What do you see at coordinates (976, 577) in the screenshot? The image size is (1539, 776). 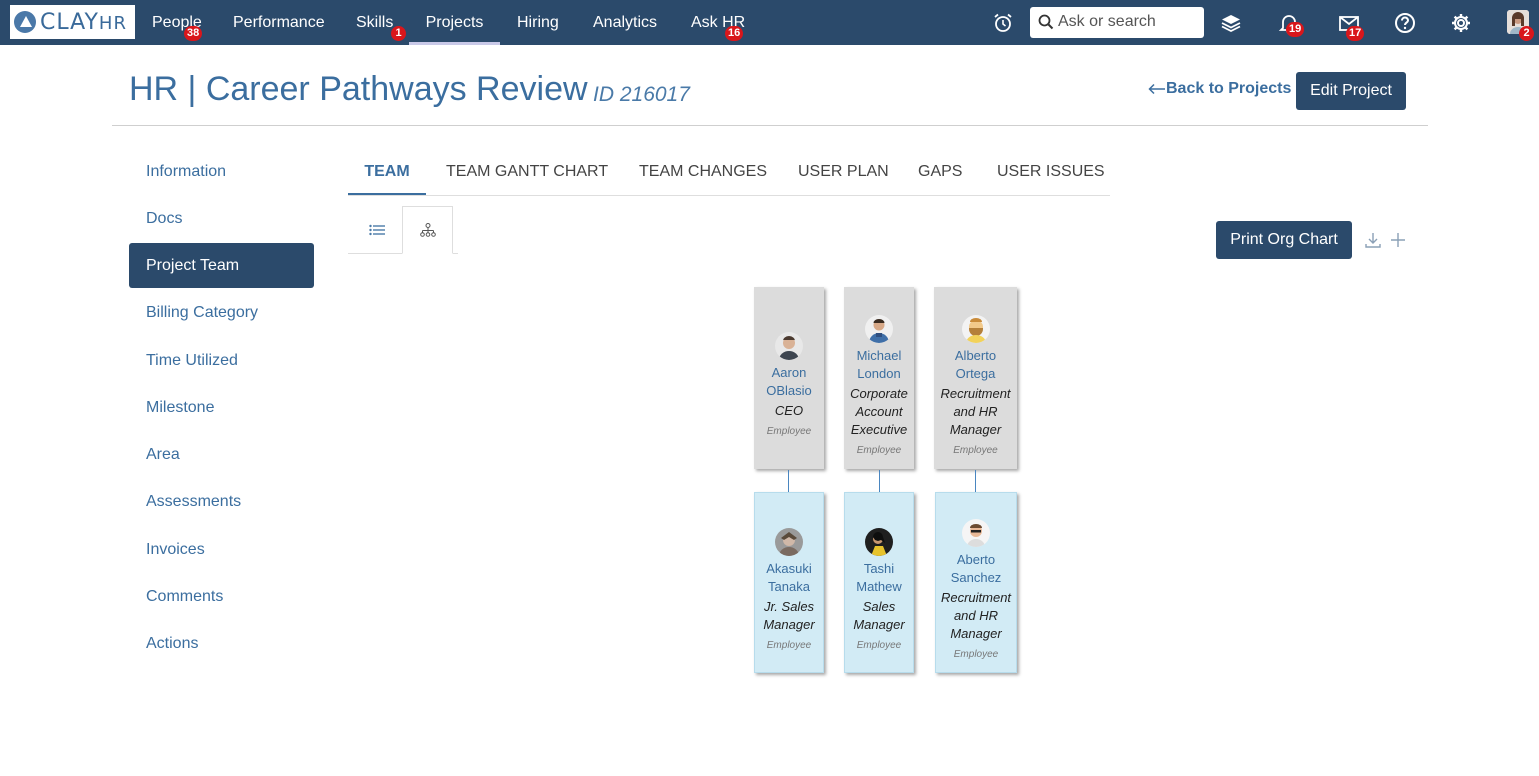 I see `person-last-name: Sanchez` at bounding box center [976, 577].